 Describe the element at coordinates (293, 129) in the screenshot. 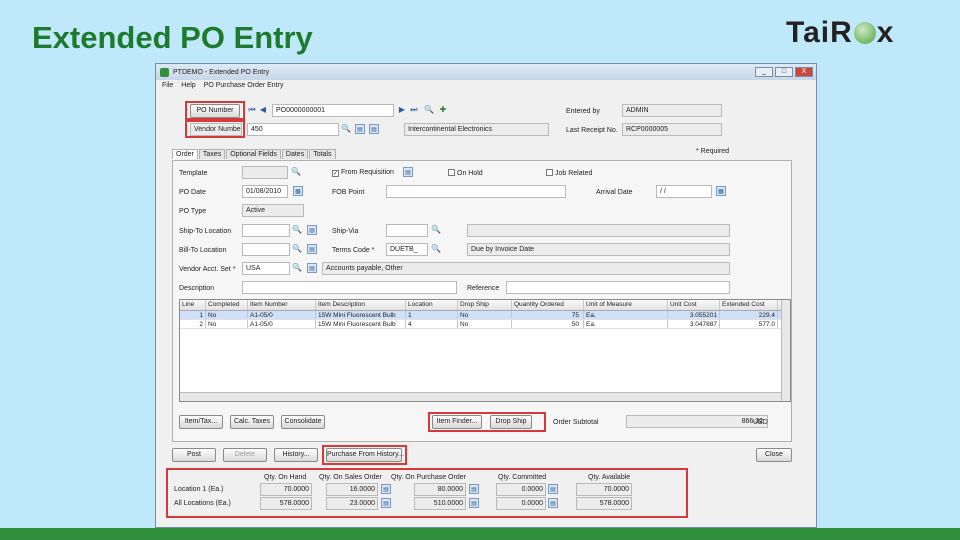

I see `vendor-number-field: 450` at that location.